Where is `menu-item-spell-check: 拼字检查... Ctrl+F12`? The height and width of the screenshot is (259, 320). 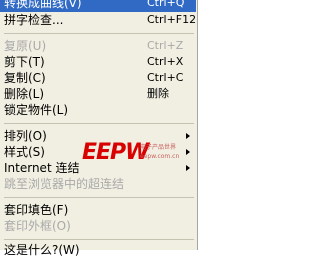 menu-item-spell-check: 拼字检查... Ctrl+F12 is located at coordinates (98, 20).